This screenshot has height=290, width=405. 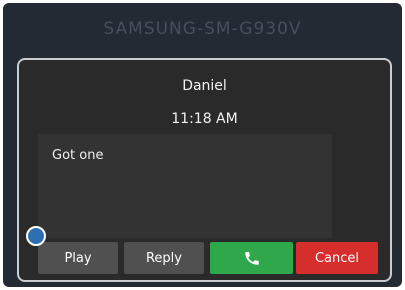 I want to click on caller-name: Daniel, so click(x=204, y=86).